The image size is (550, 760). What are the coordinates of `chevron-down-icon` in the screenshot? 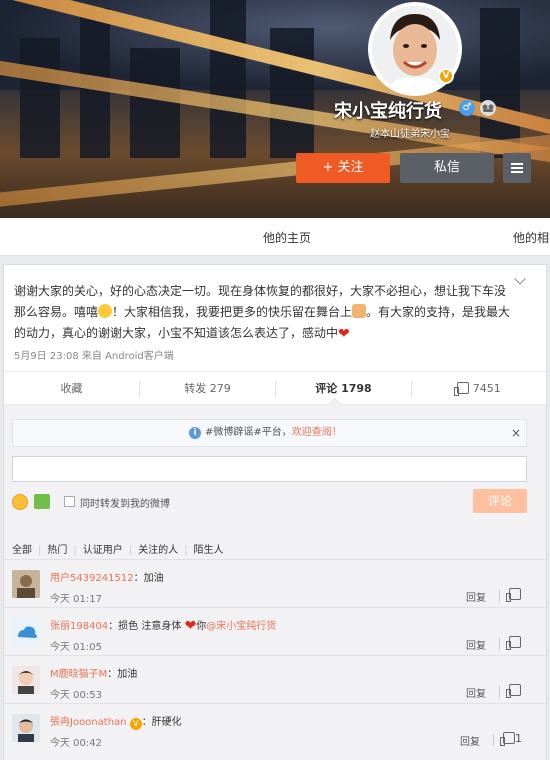 It's located at (520, 281).